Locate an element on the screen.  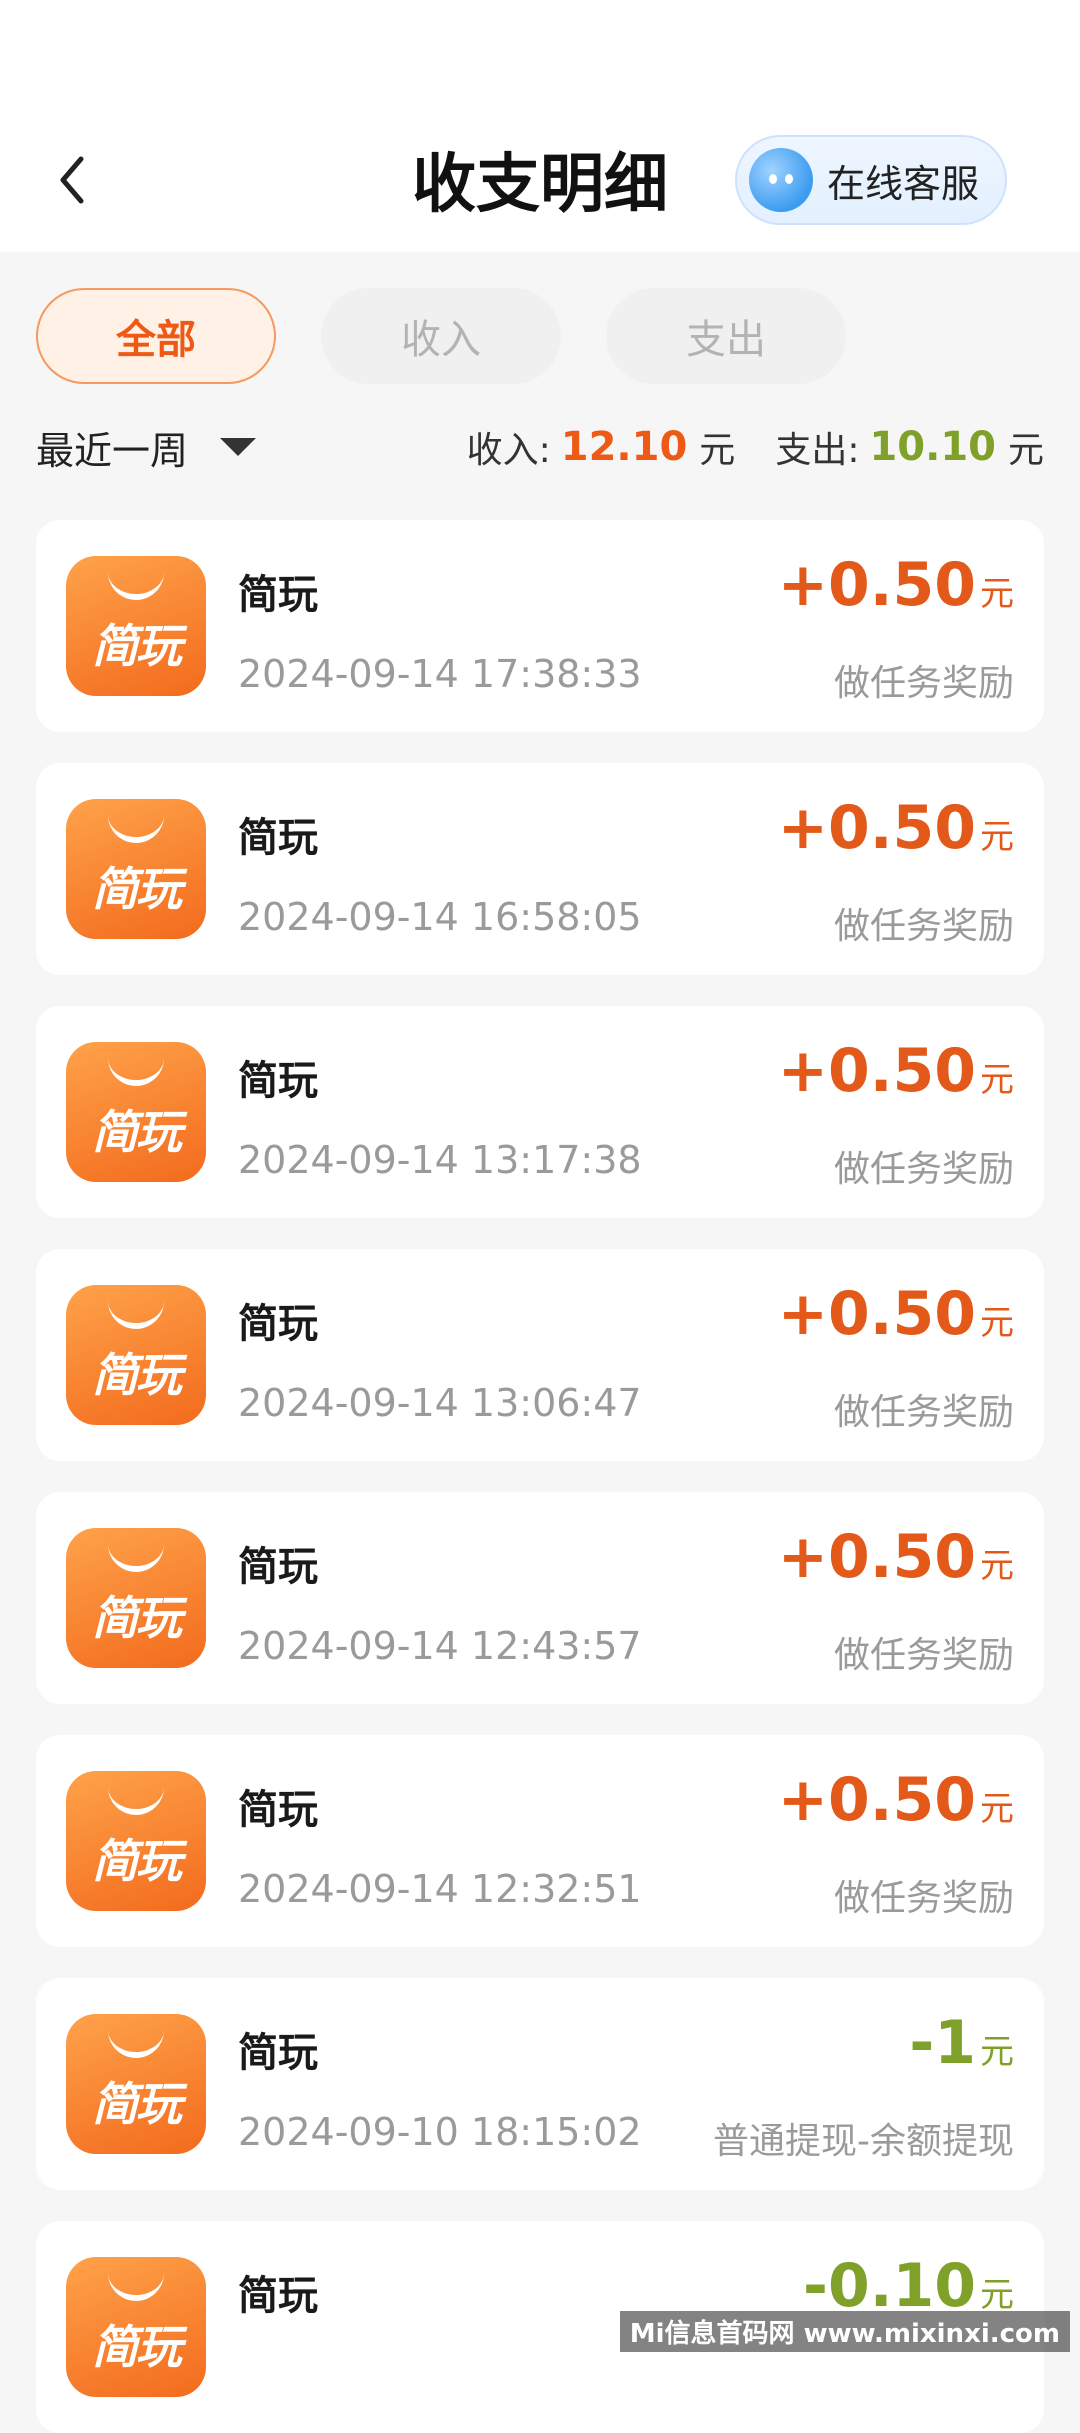
period-dropdown: 最近一周 is located at coordinates (146, 447).